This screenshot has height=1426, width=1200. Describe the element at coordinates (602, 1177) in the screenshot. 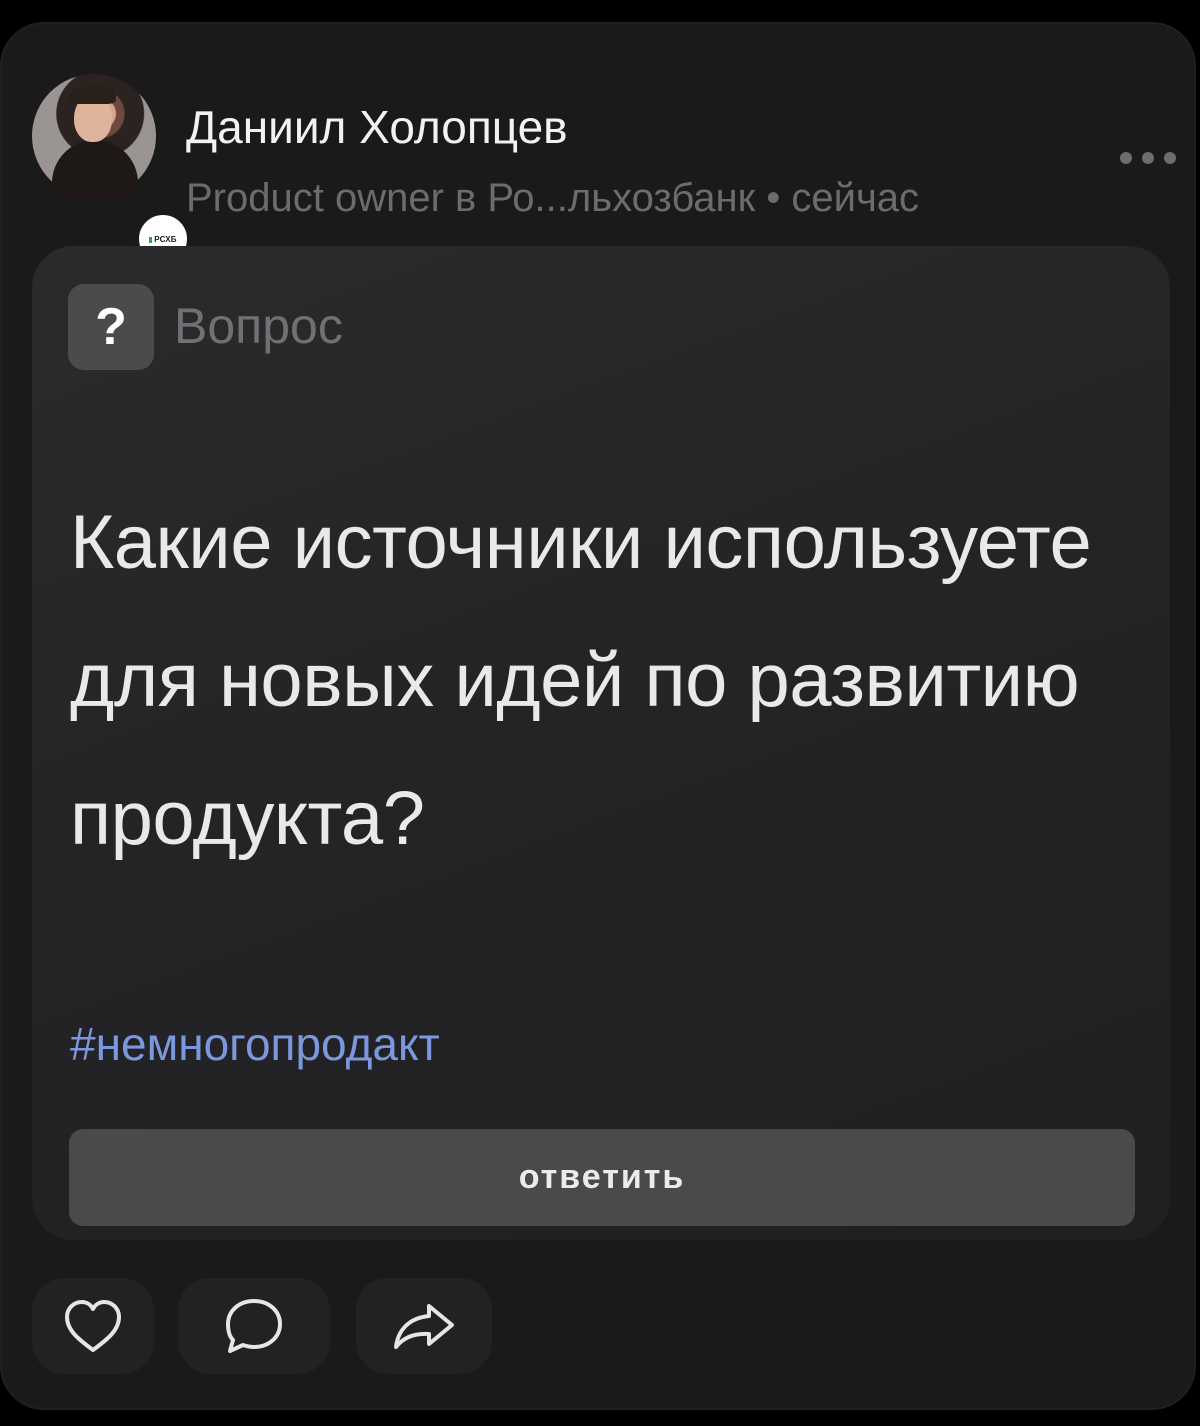

I see `answer-button: ответить` at that location.